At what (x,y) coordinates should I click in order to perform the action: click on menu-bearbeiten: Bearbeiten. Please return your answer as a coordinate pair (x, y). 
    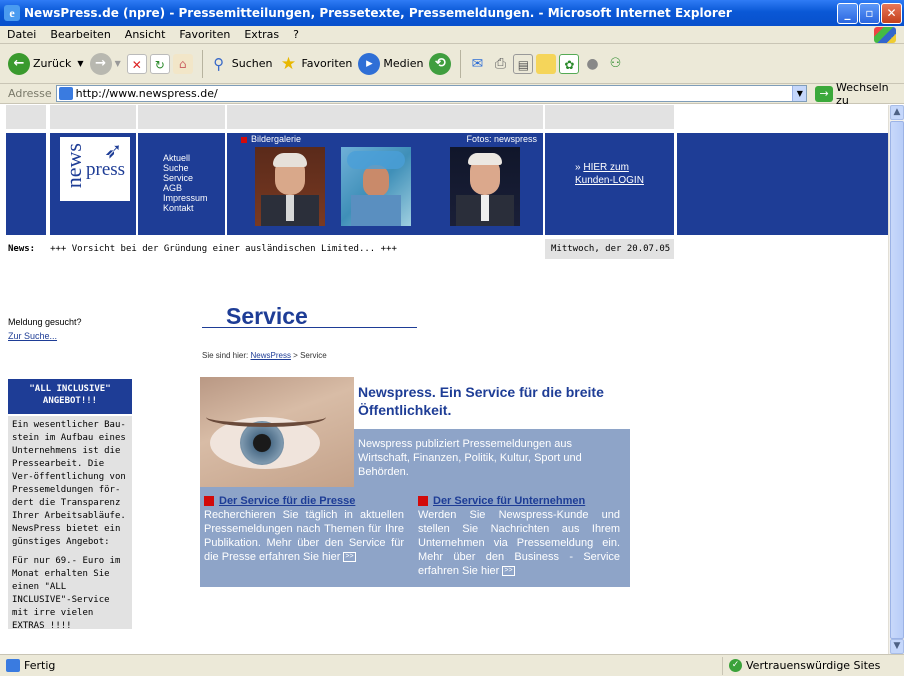
    Looking at the image, I should click on (80, 34).